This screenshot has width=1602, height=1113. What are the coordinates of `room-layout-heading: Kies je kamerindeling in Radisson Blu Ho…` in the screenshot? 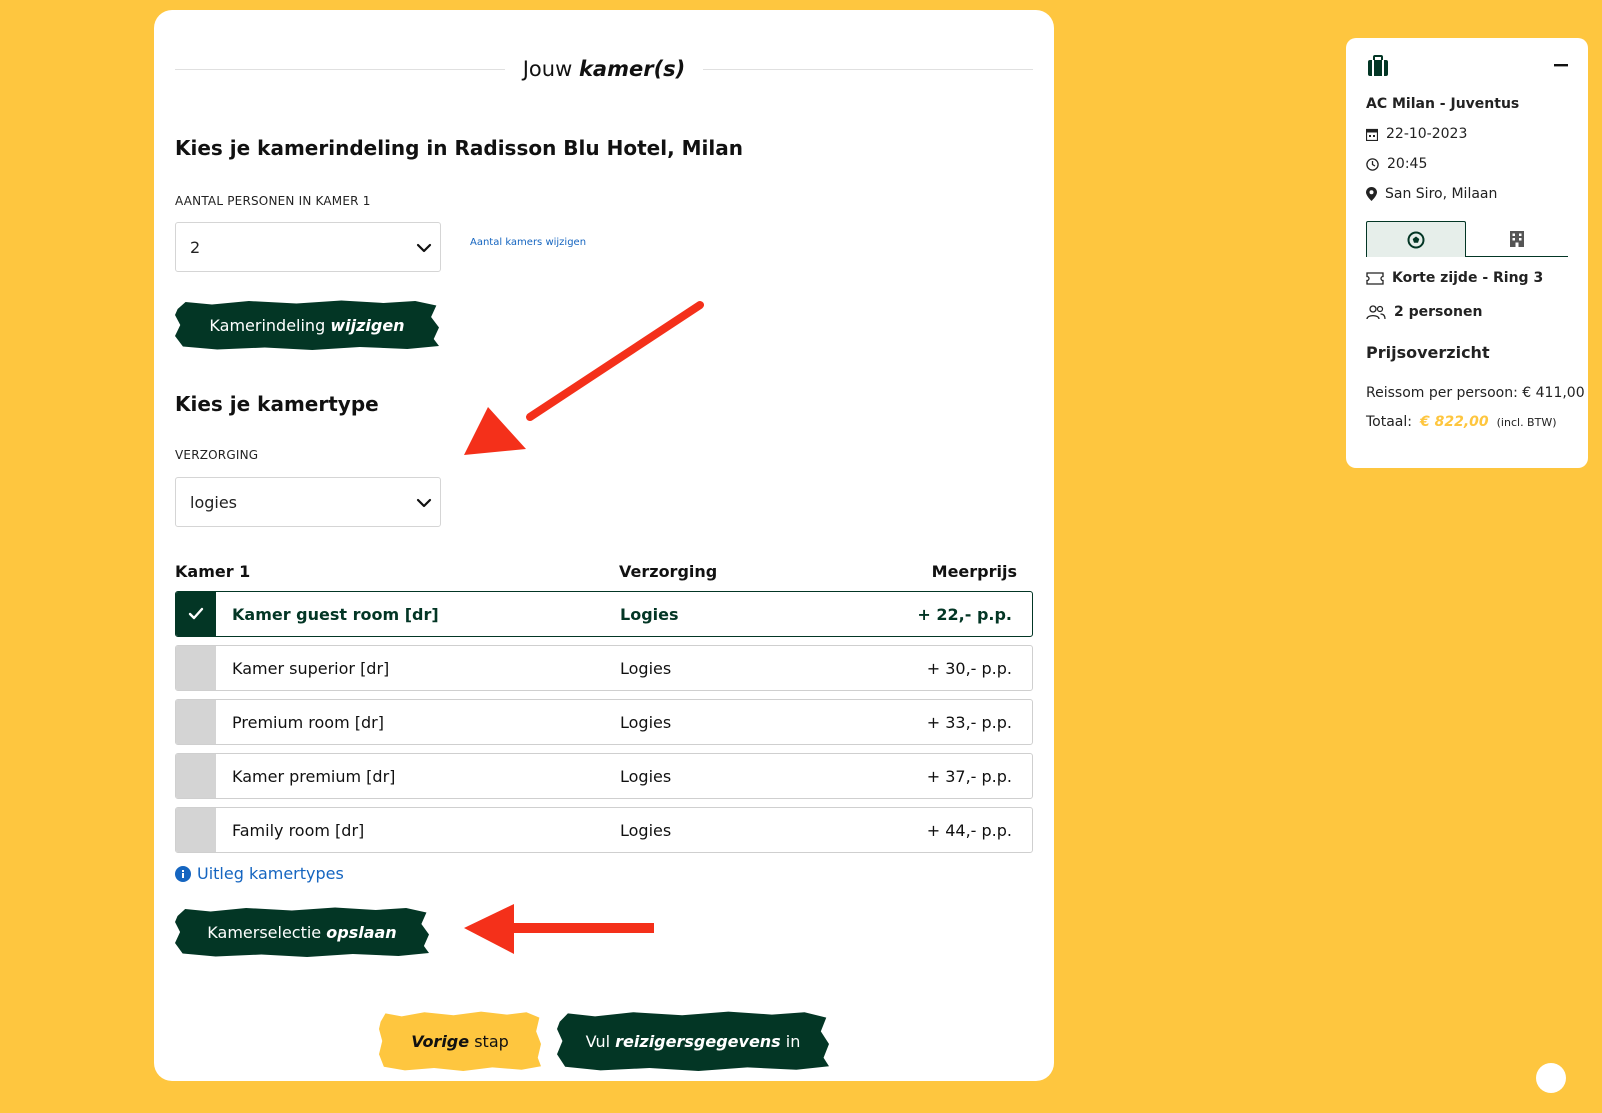 It's located at (459, 148).